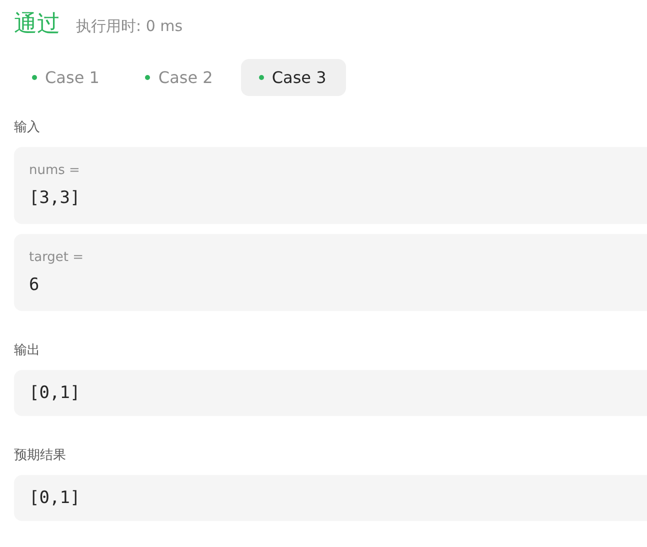  What do you see at coordinates (293, 77) in the screenshot?
I see `case-tab: Case 3` at bounding box center [293, 77].